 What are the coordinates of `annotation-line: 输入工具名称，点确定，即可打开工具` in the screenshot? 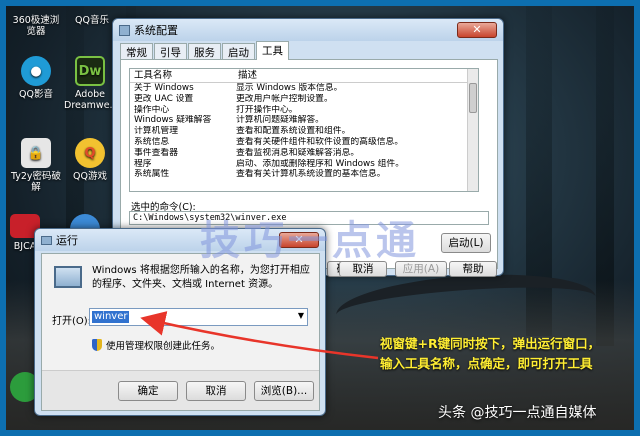 It's located at (486, 363).